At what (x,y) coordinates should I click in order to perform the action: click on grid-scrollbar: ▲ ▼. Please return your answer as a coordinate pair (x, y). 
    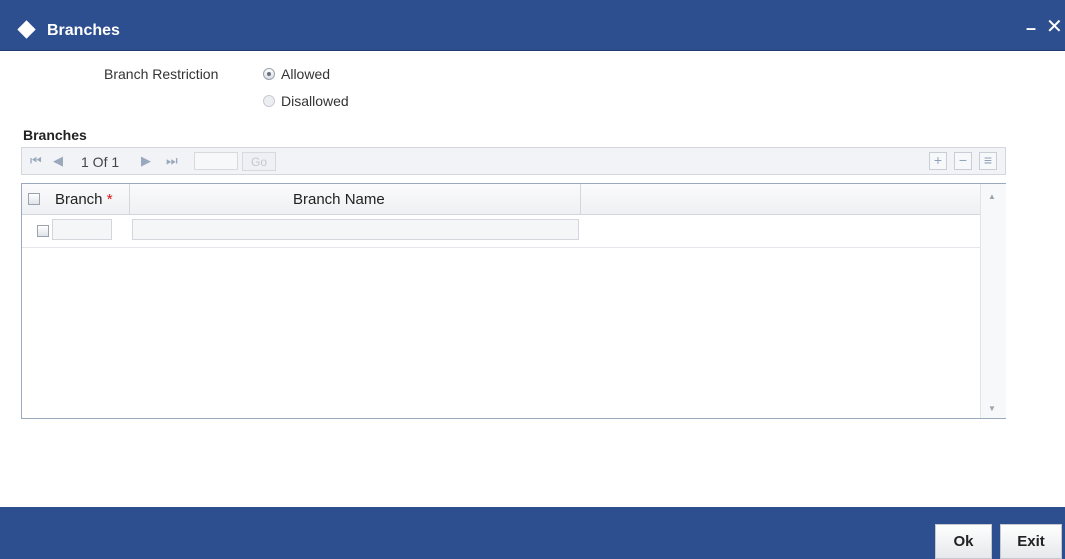
    Looking at the image, I should click on (993, 301).